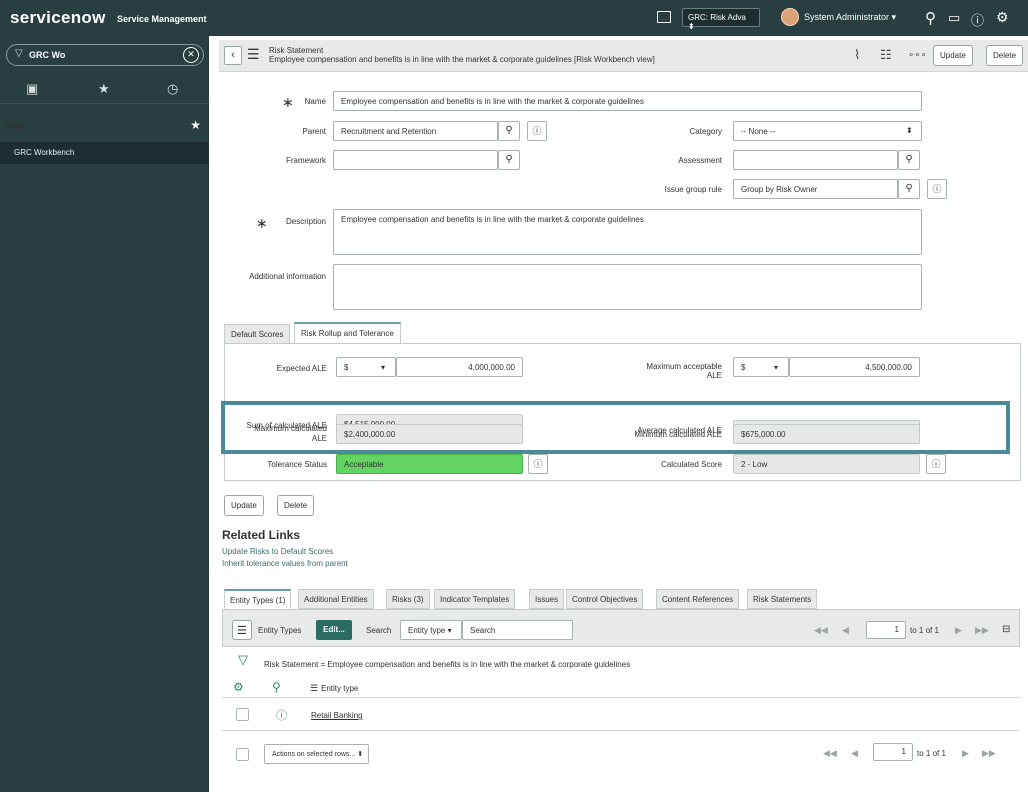 The image size is (1028, 792). What do you see at coordinates (105, 55) in the screenshot?
I see `navigator-filter: ▽ GRC Wo ✕` at bounding box center [105, 55].